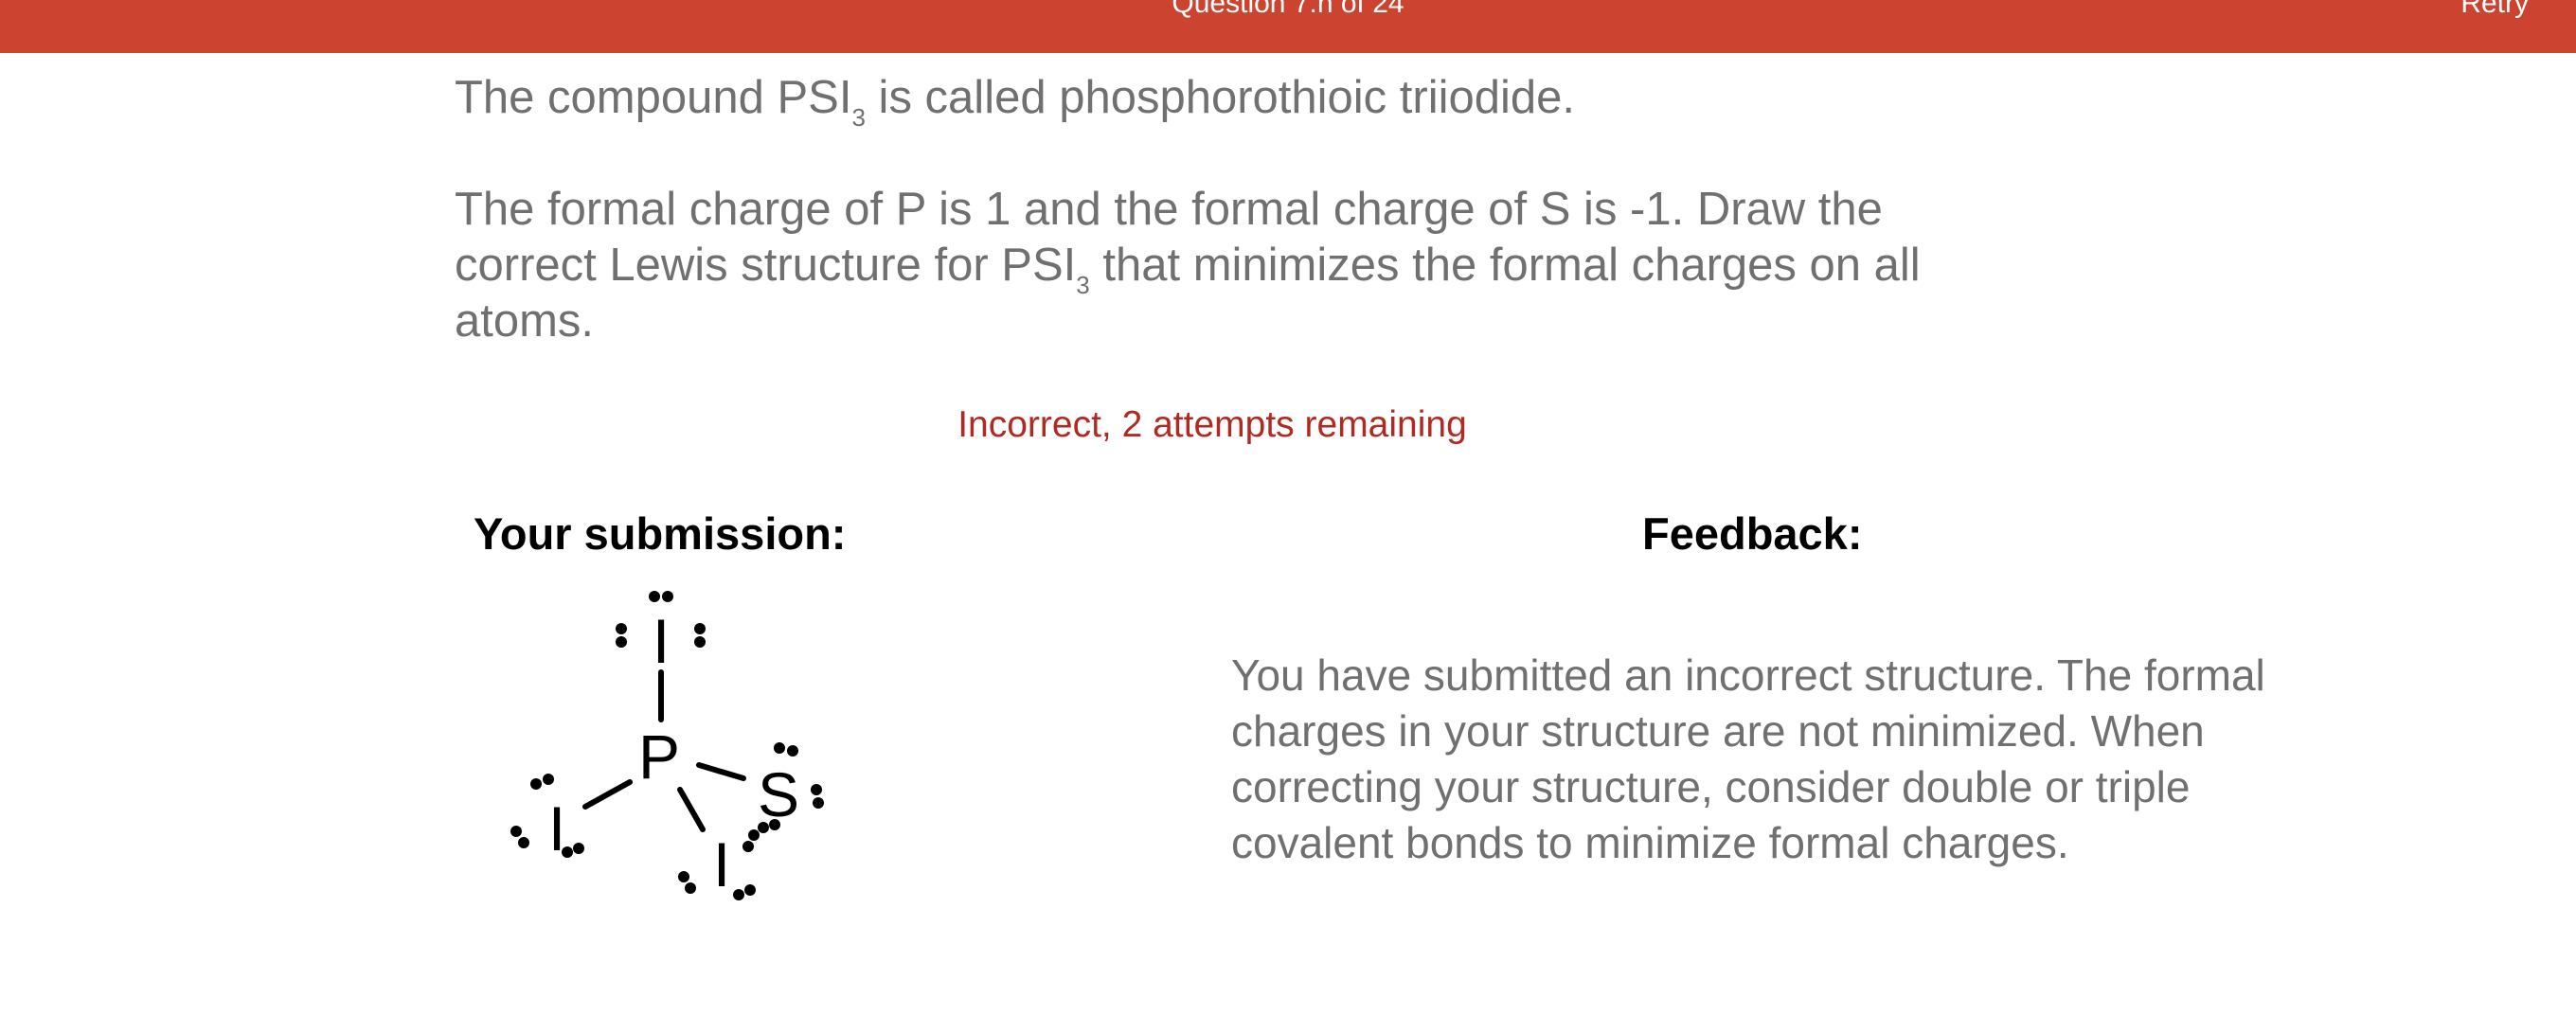  I want to click on attempt-status: Incorrect, 2 attempts remaining, so click(1212, 424).